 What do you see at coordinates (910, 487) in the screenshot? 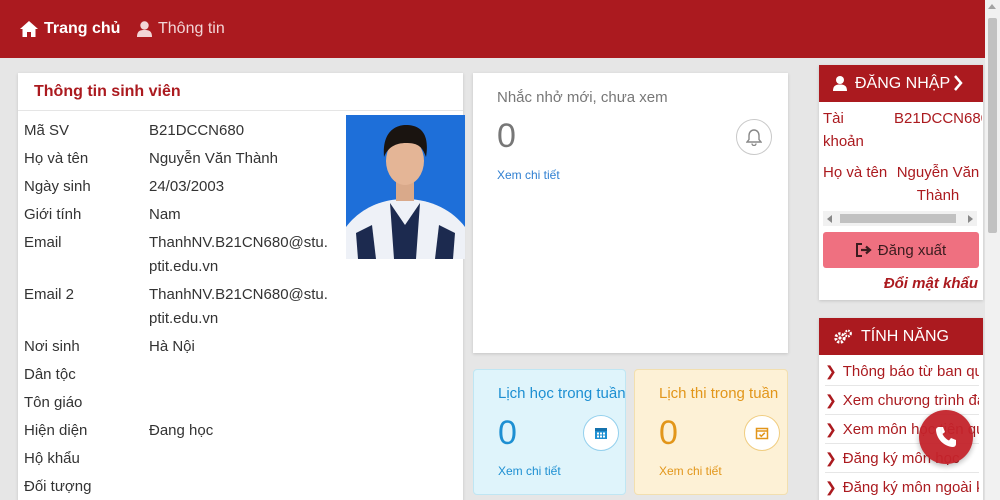
I see `feature-item-label: Đăng ký môn ngoài kế hoạch` at bounding box center [910, 487].